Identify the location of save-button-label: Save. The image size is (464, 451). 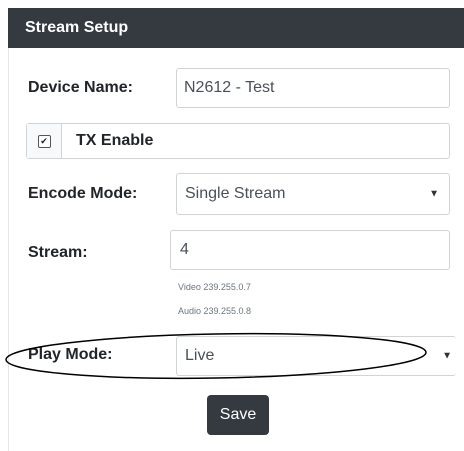
(238, 414).